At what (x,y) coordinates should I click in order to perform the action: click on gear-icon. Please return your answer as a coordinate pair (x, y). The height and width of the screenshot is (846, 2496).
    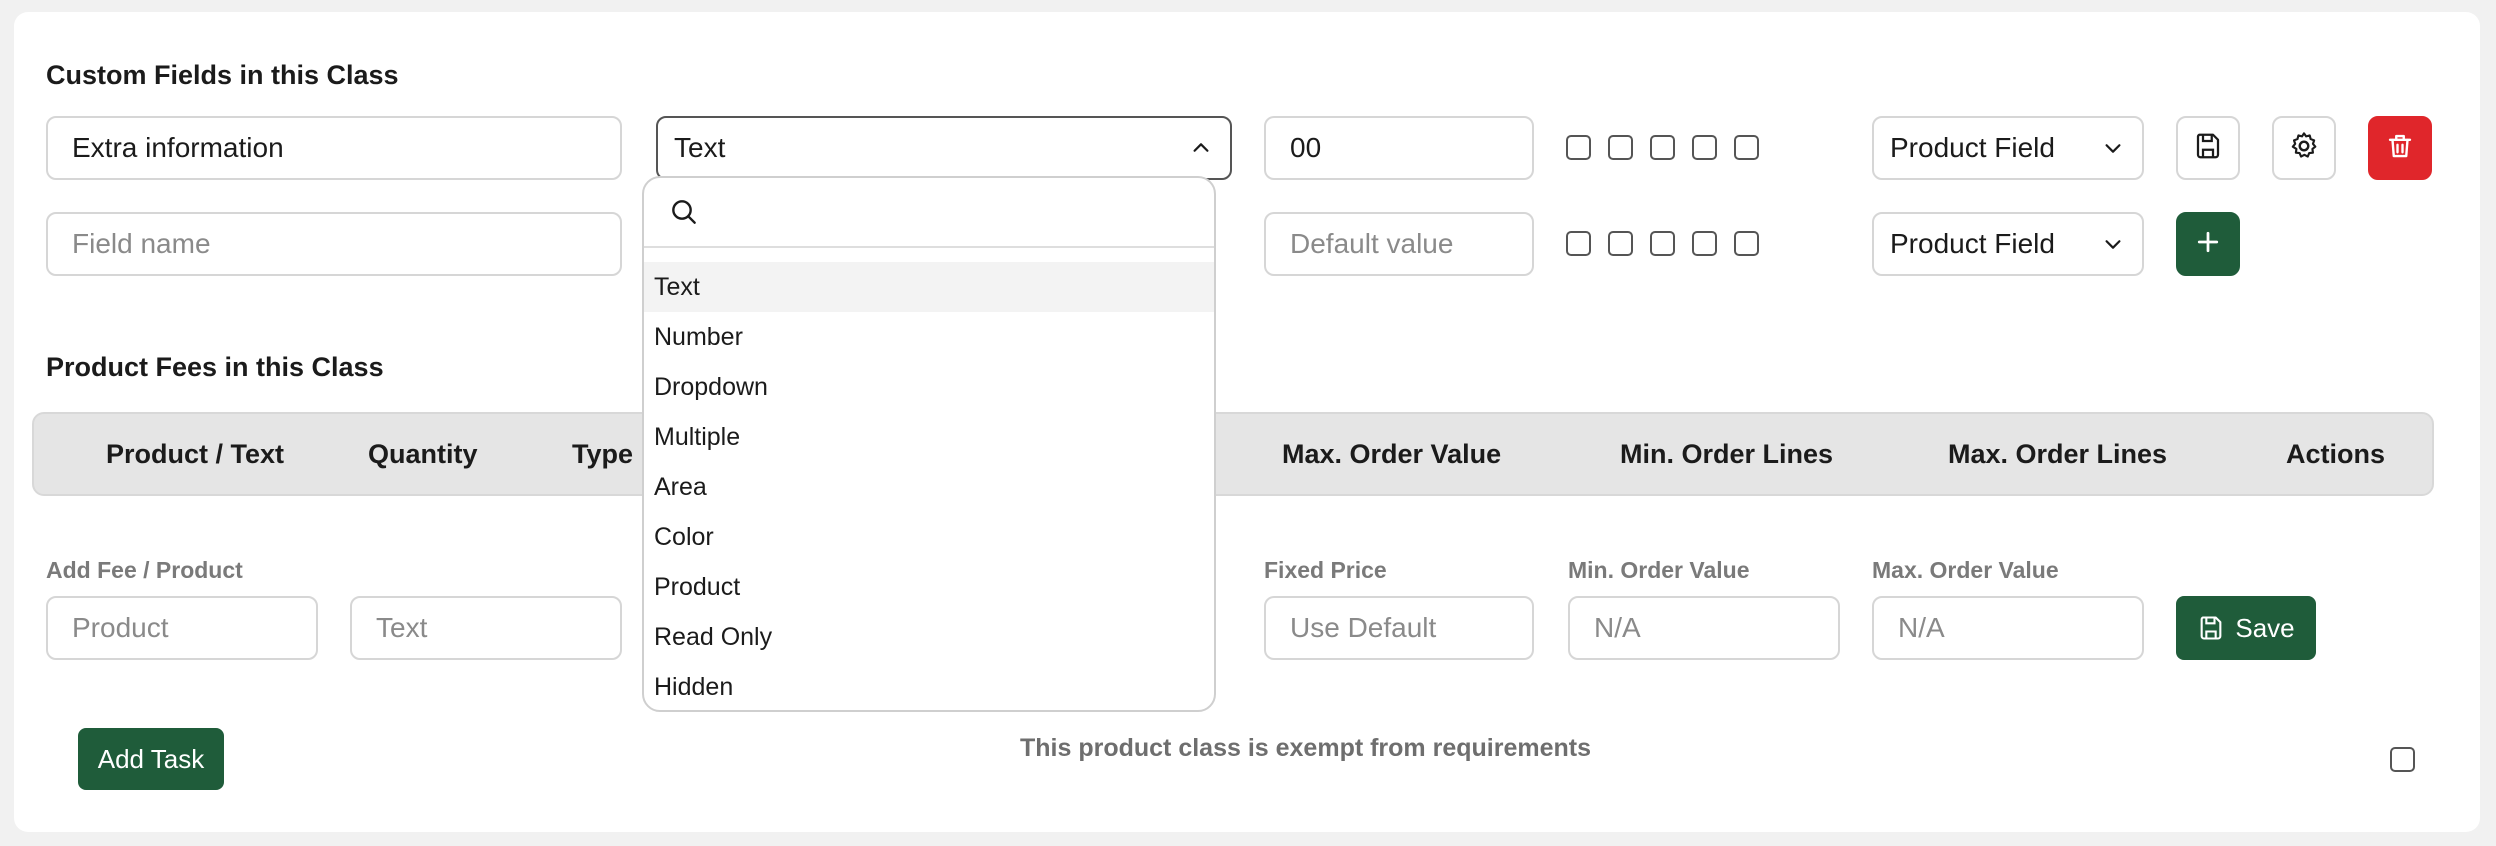
    Looking at the image, I should click on (2304, 148).